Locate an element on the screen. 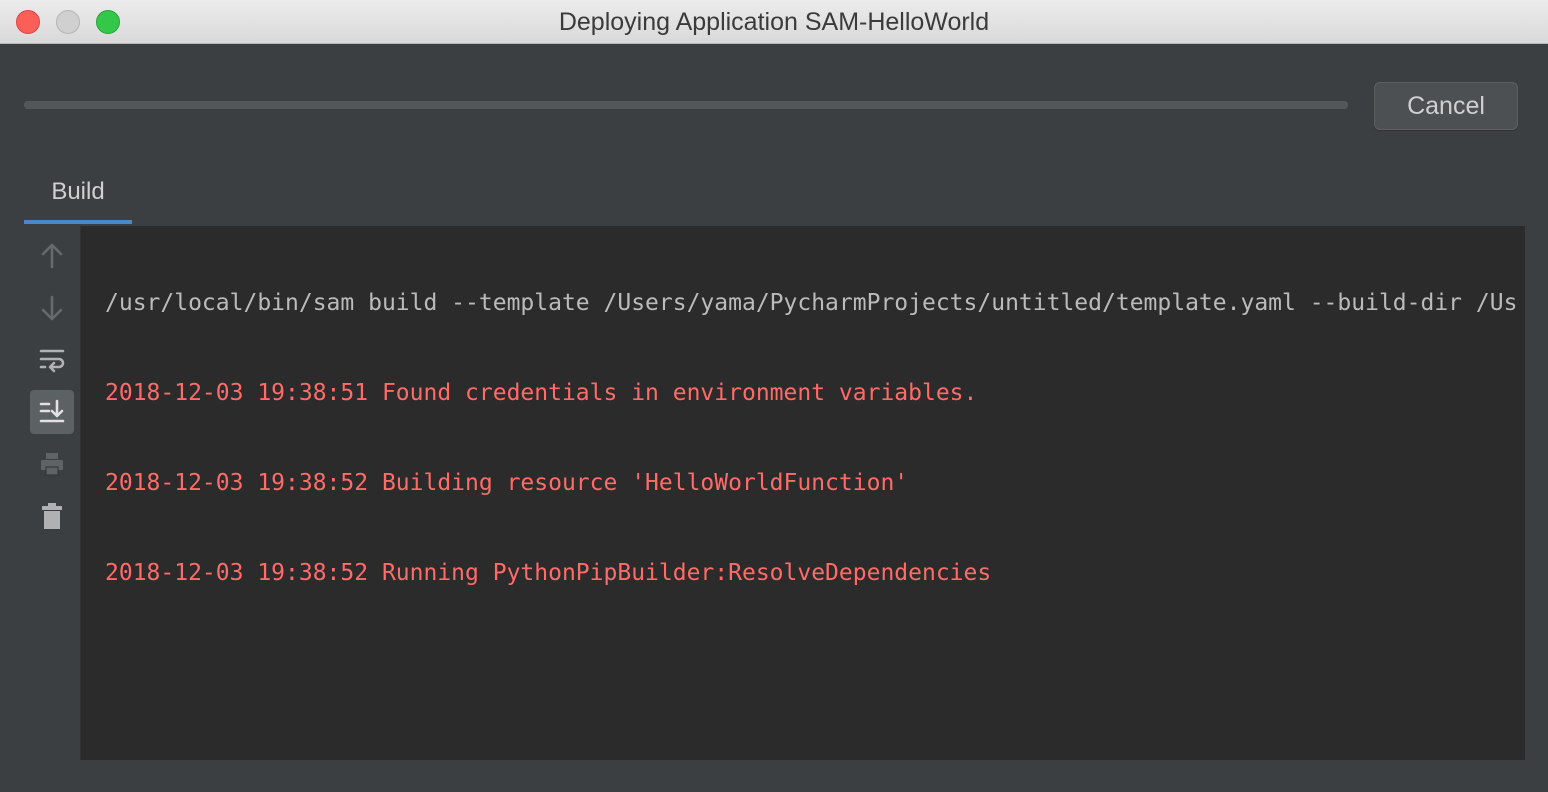 This screenshot has width=1548, height=792. cancel-button: Cancel is located at coordinates (1446, 106).